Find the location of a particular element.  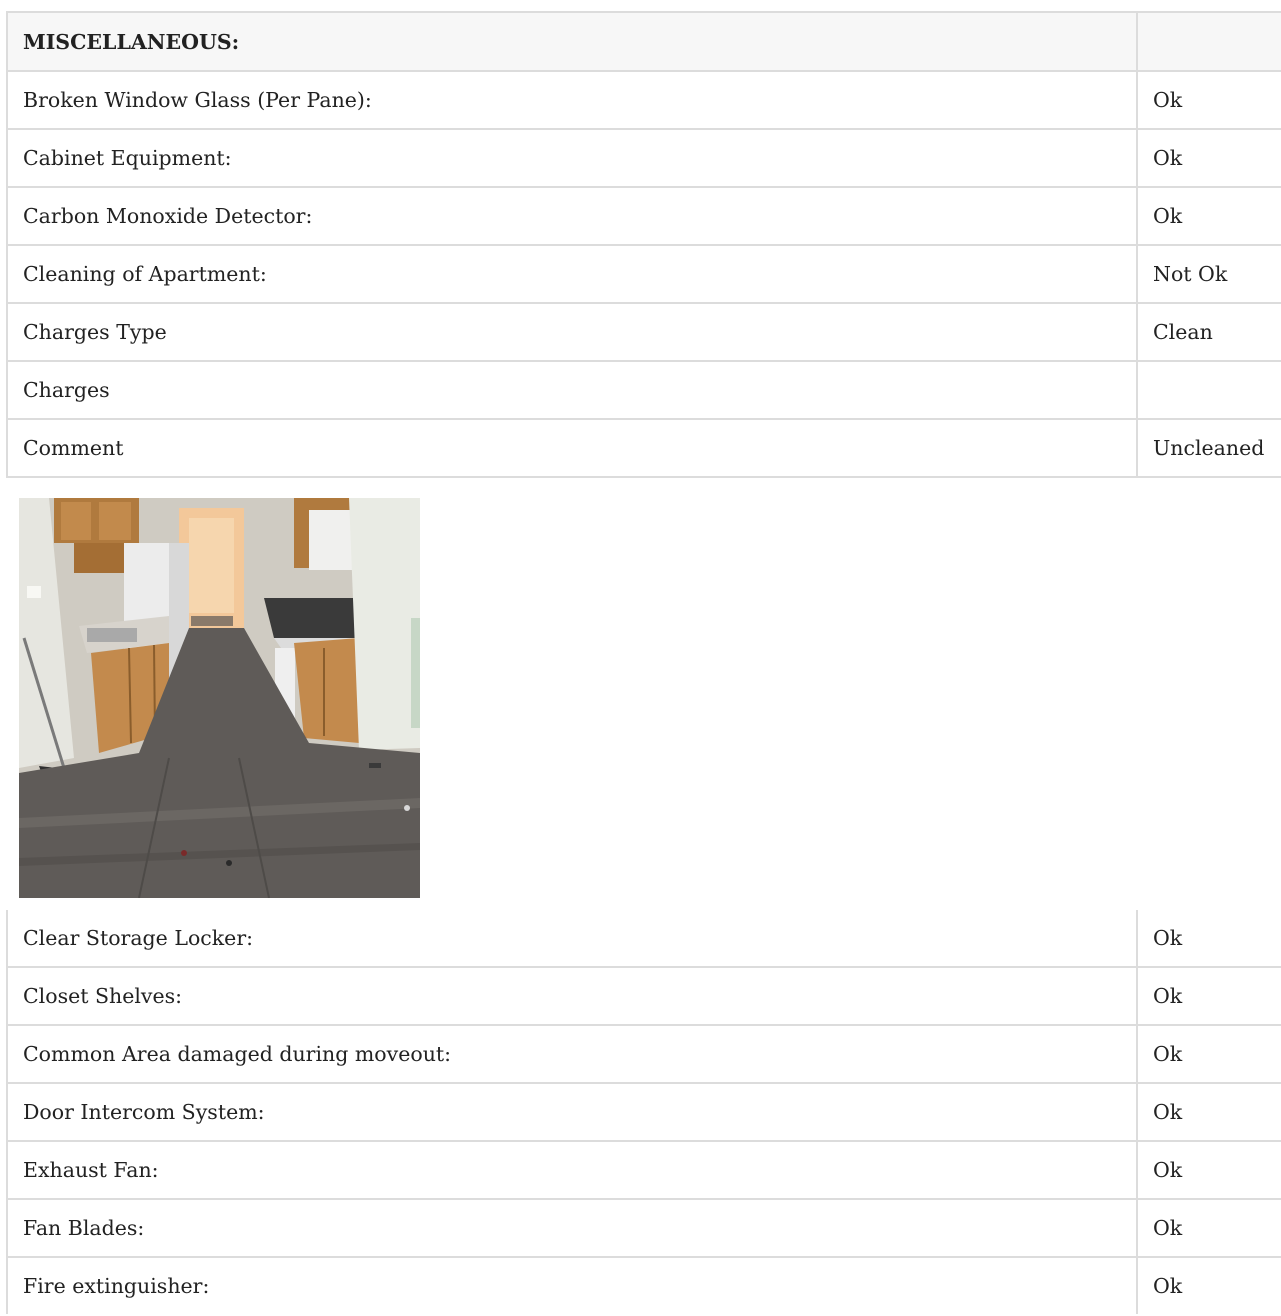

row-label: Door Intercom System: is located at coordinates (572, 1112).